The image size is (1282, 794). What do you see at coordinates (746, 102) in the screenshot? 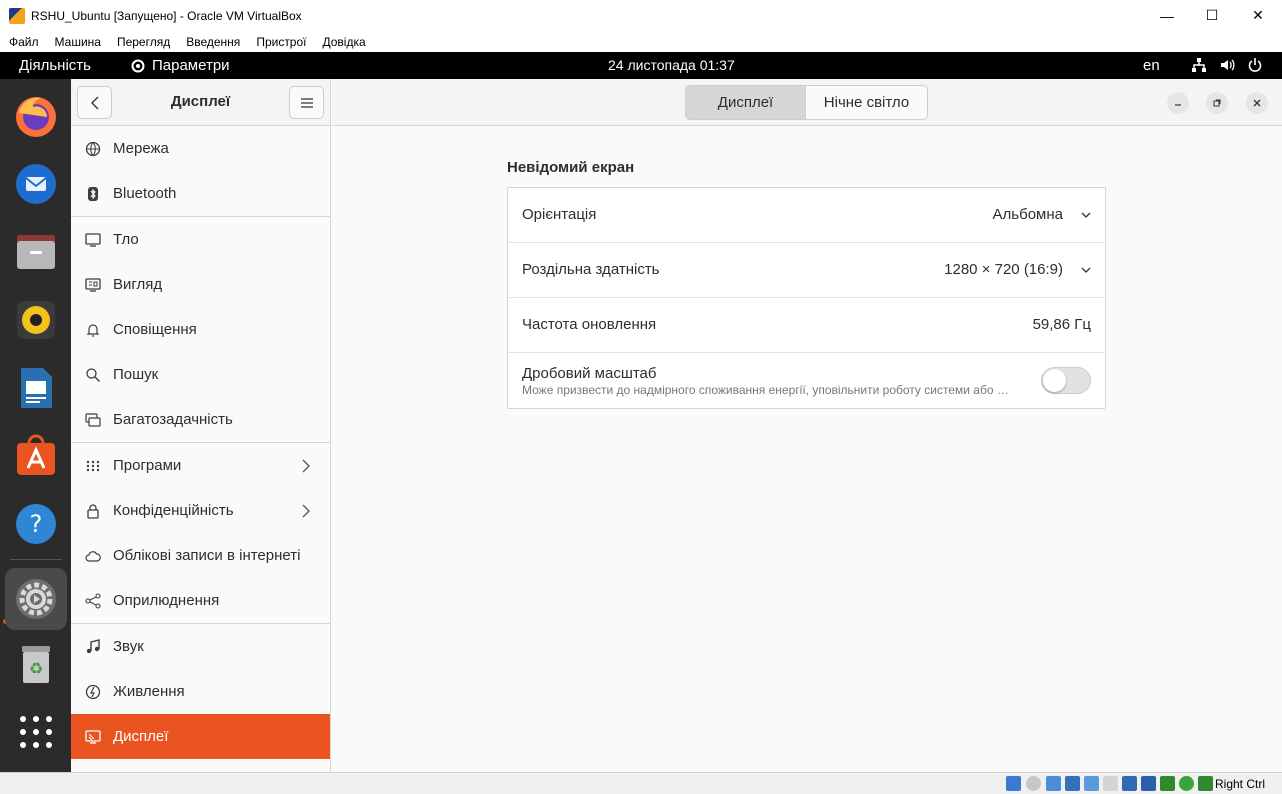
I see `tab-displays: Дисплеї` at bounding box center [746, 102].